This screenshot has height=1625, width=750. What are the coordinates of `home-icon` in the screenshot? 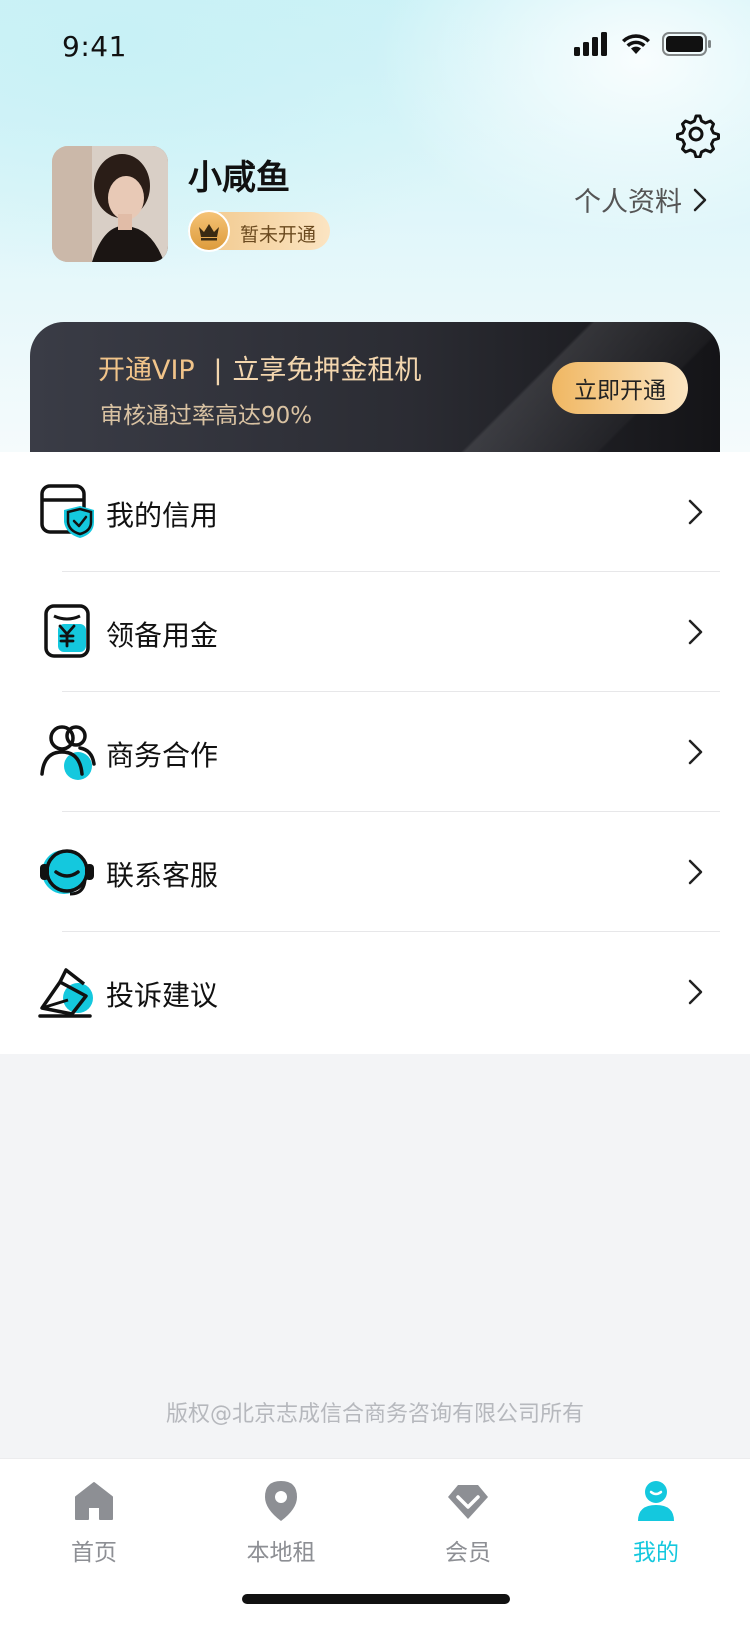 It's located at (94, 1501).